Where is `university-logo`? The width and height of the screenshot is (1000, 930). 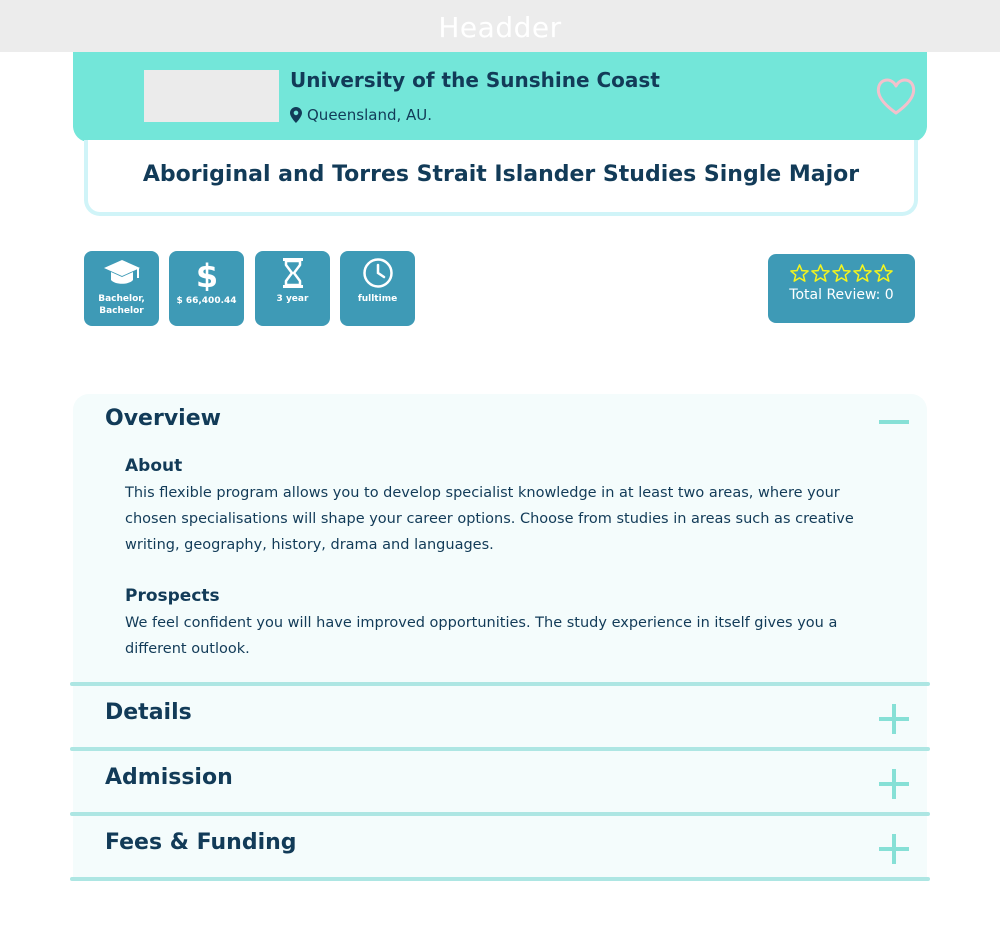 university-logo is located at coordinates (211, 96).